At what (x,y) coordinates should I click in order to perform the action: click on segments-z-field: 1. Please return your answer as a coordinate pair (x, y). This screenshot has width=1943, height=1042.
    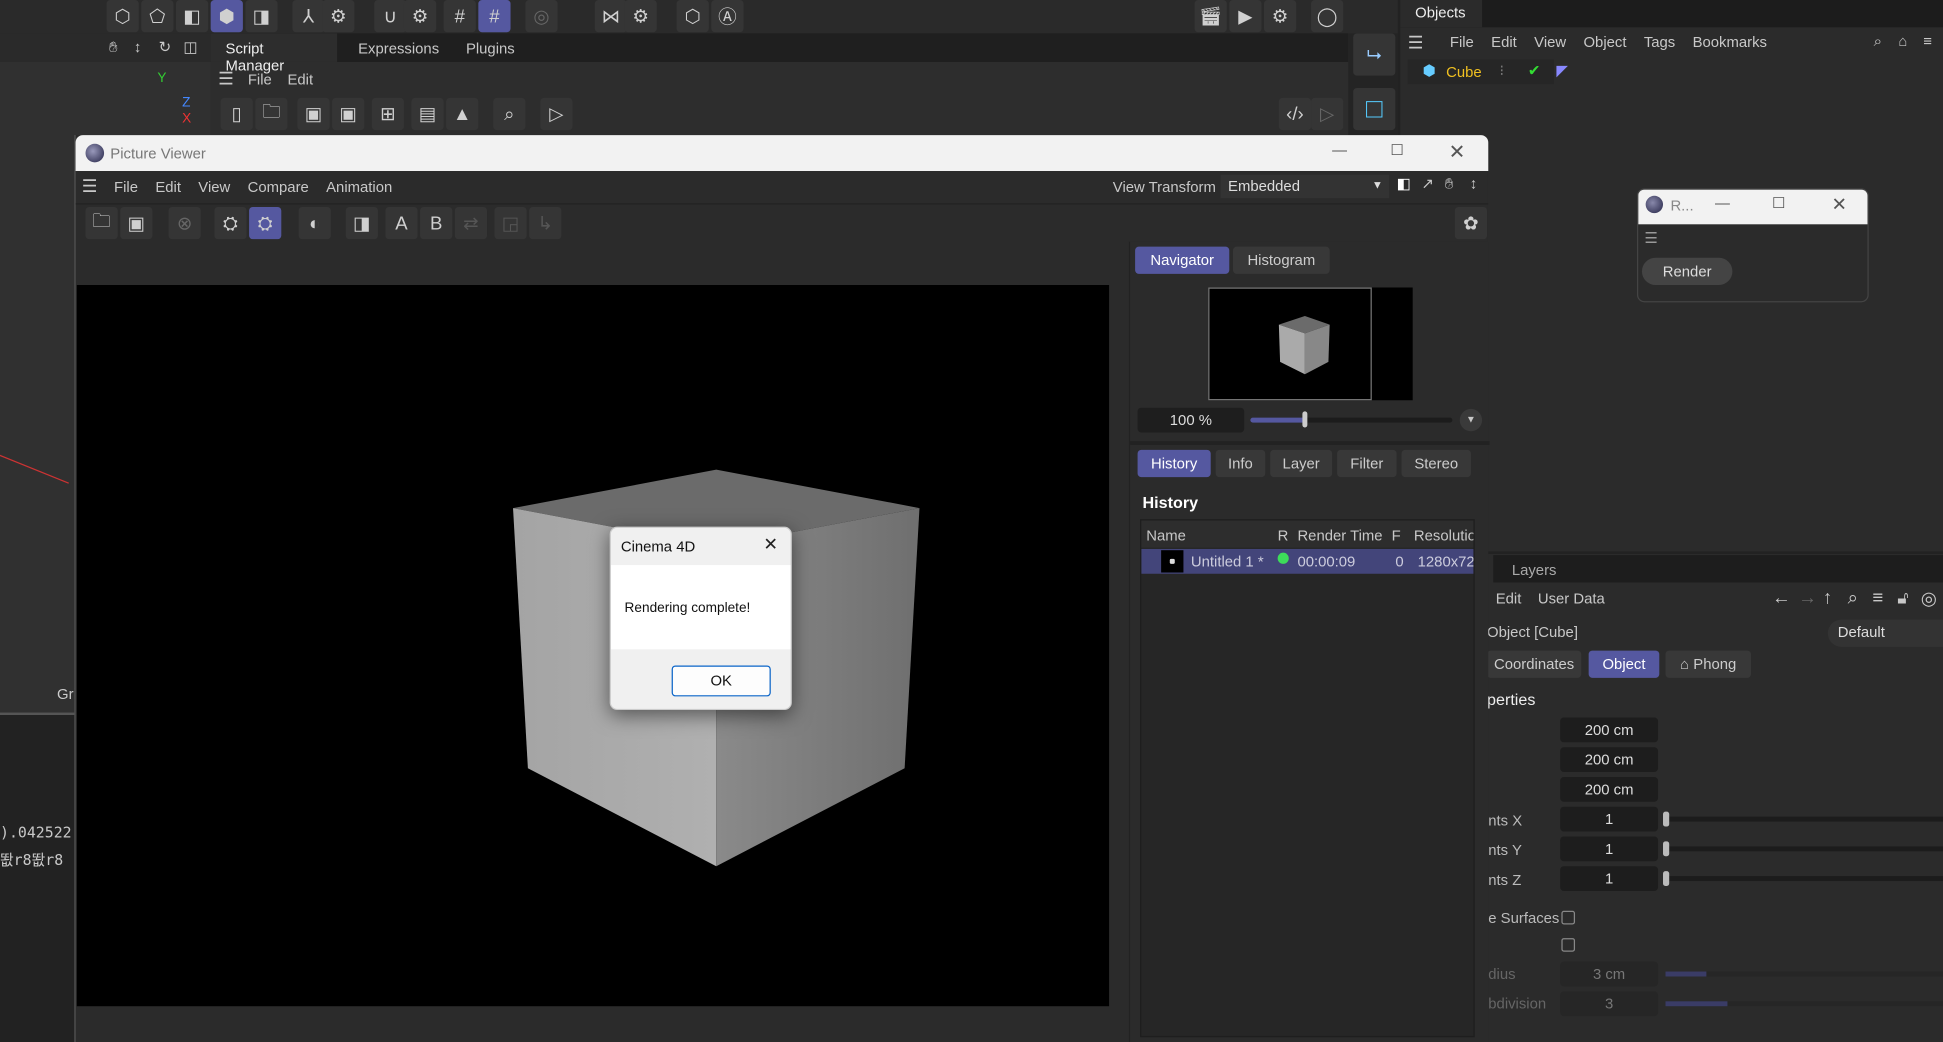
    Looking at the image, I should click on (1609, 878).